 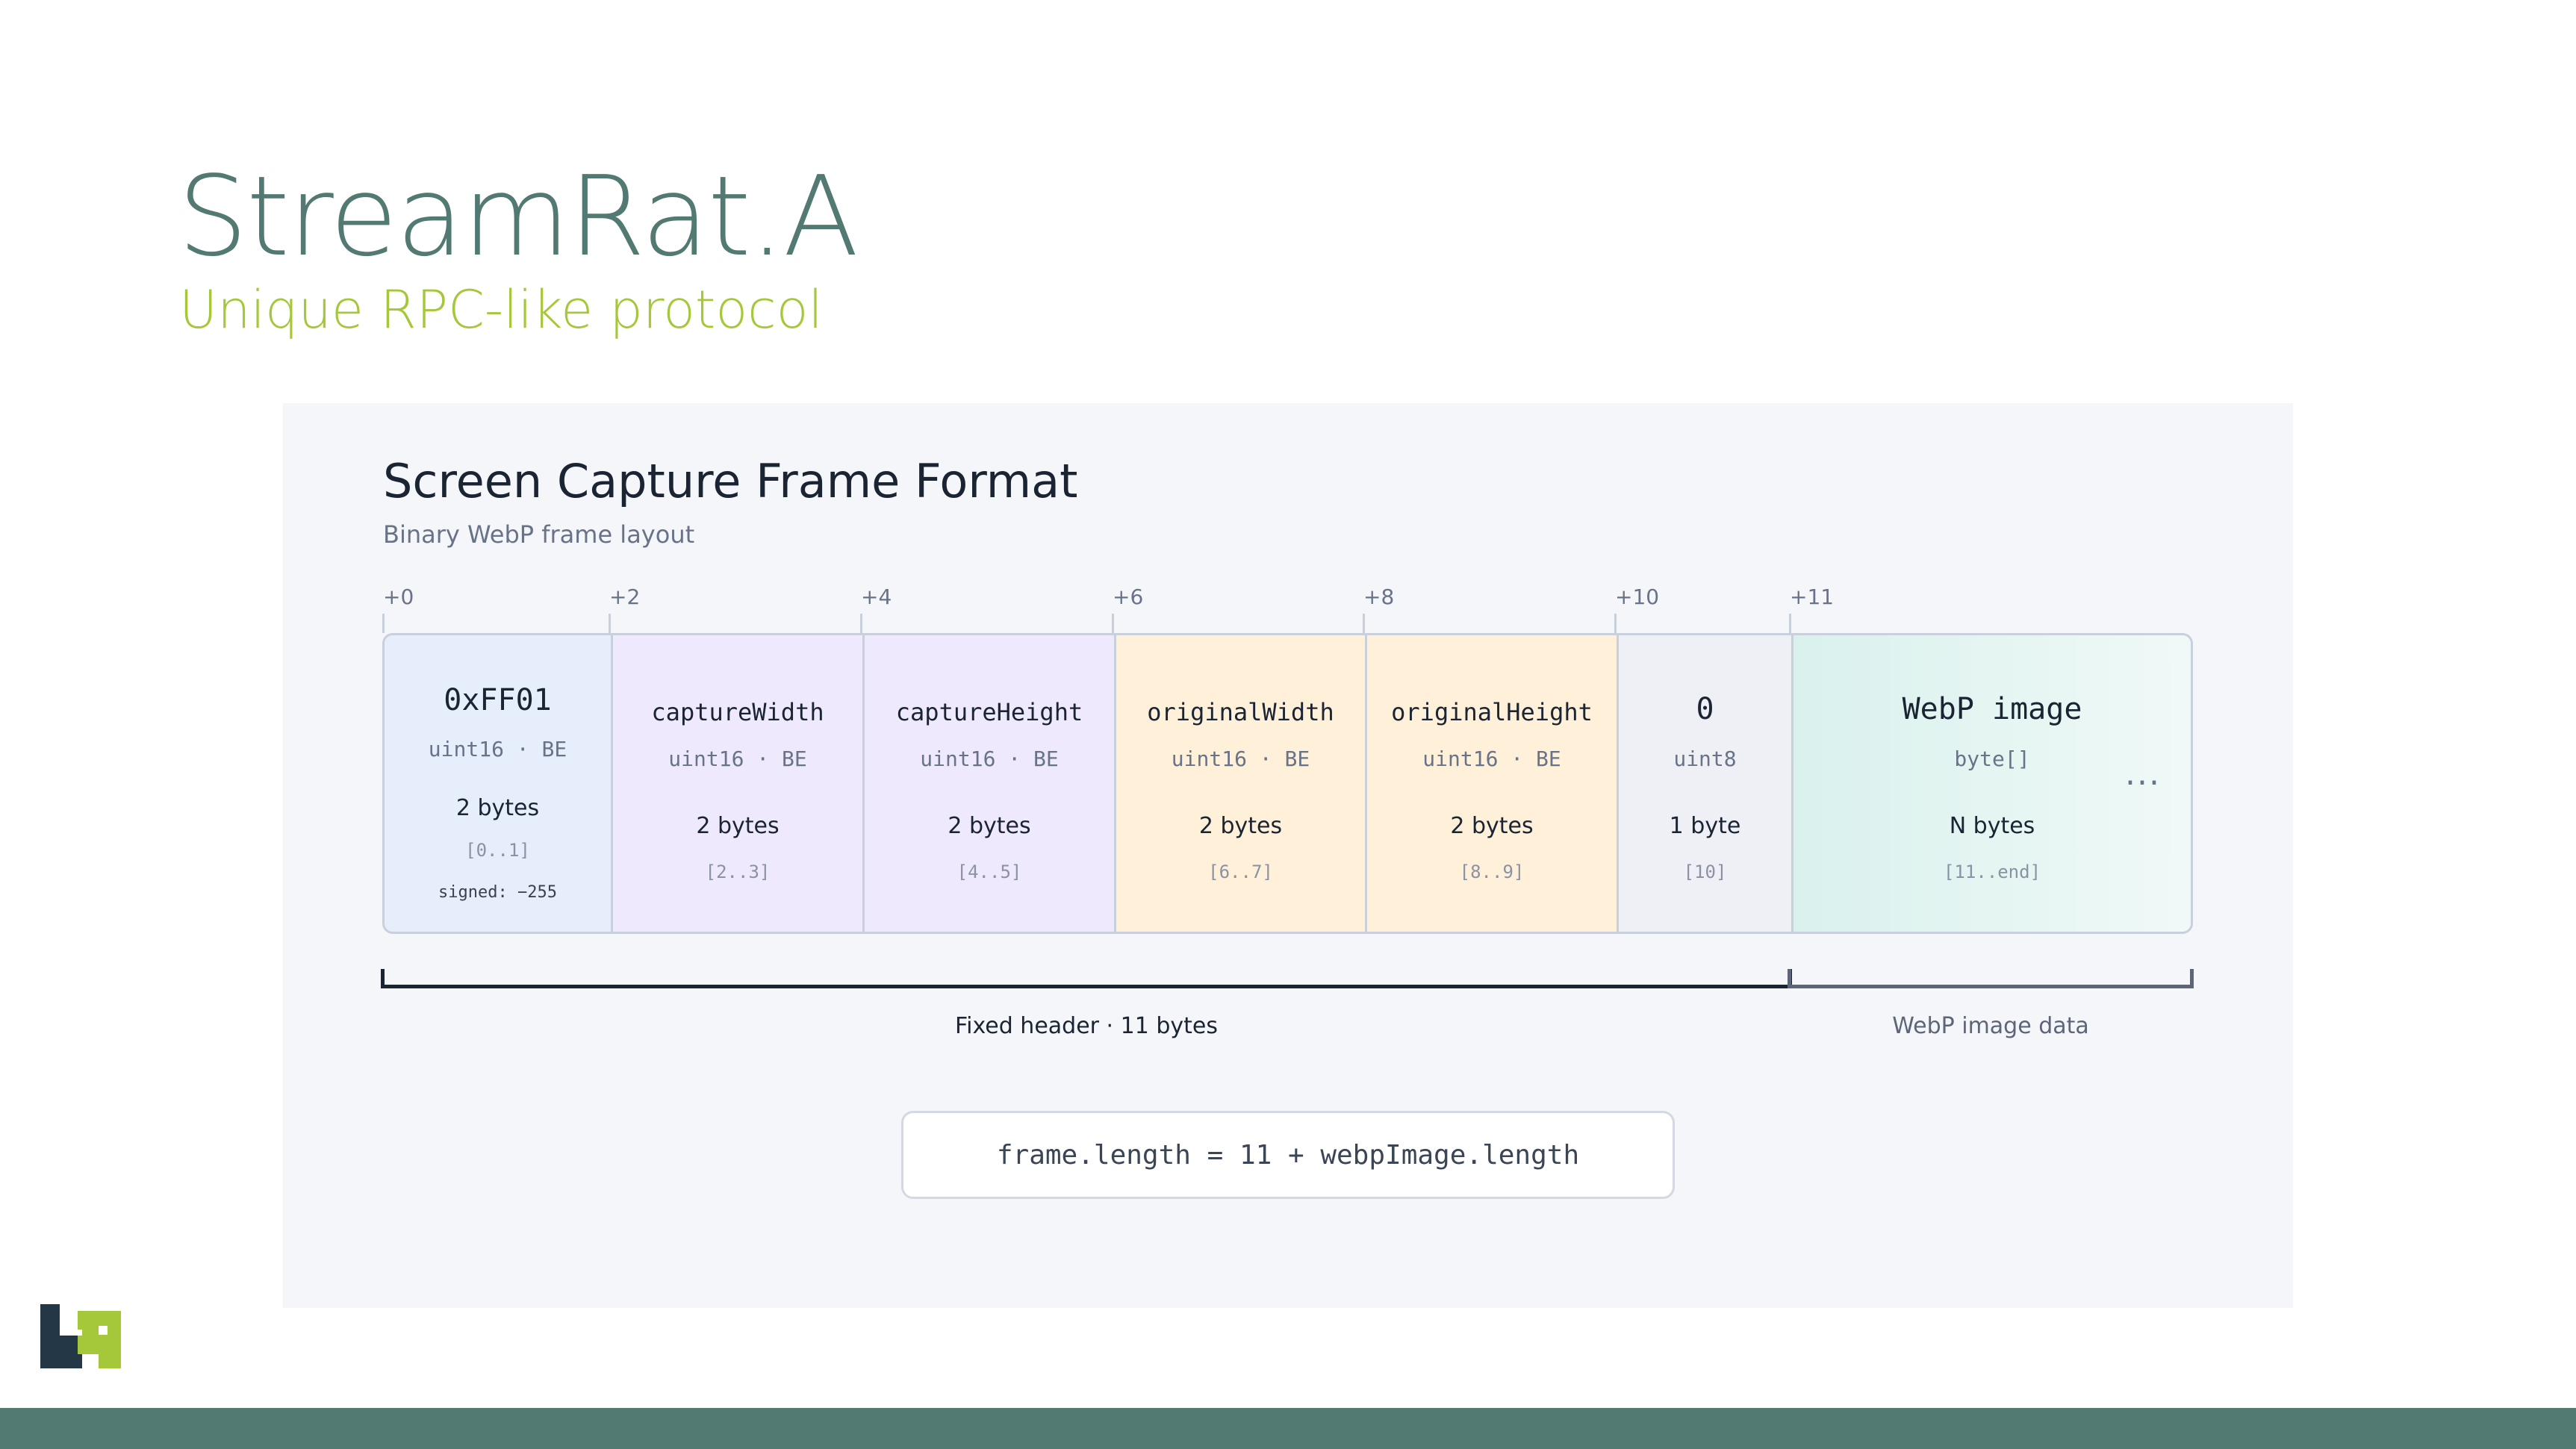 I want to click on offset-label: +10, so click(x=1637, y=597).